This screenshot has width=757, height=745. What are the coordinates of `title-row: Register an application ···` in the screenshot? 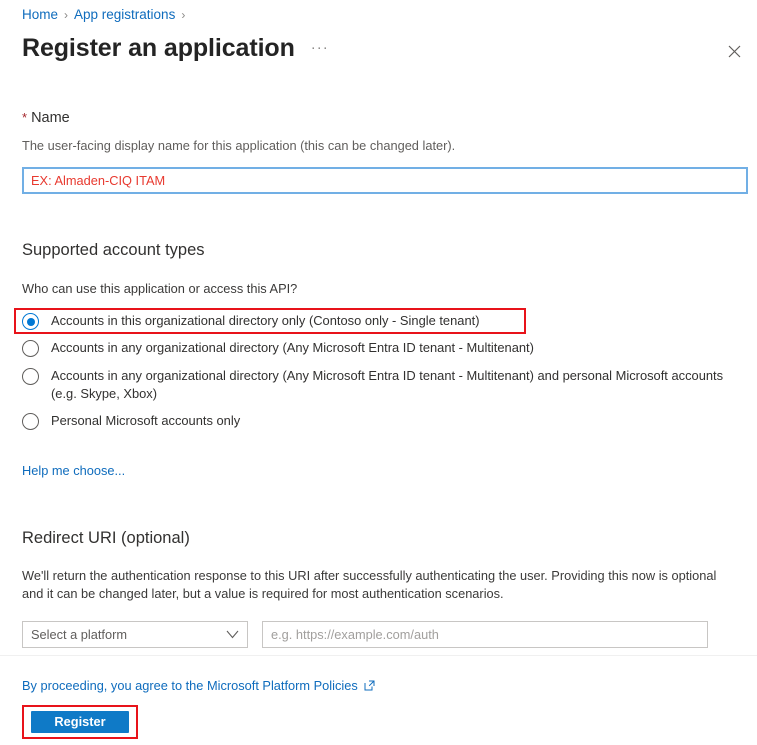 It's located at (175, 48).